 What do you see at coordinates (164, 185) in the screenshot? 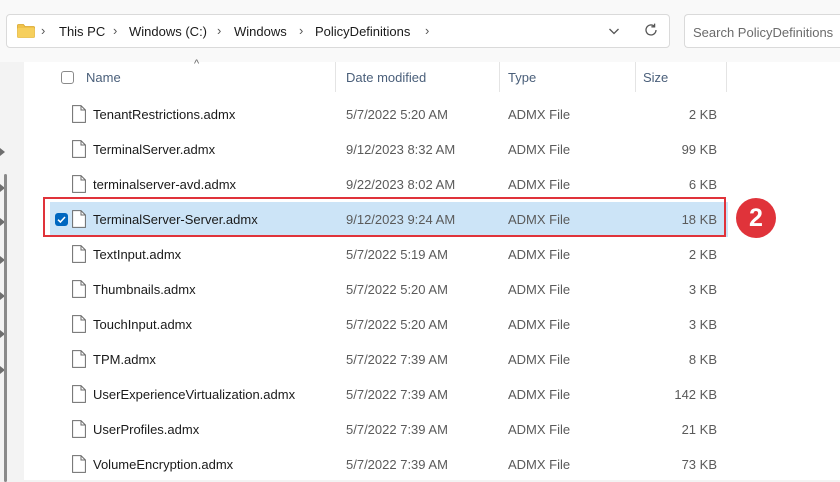
I see `file-name: terminalserver-avd.admx` at bounding box center [164, 185].